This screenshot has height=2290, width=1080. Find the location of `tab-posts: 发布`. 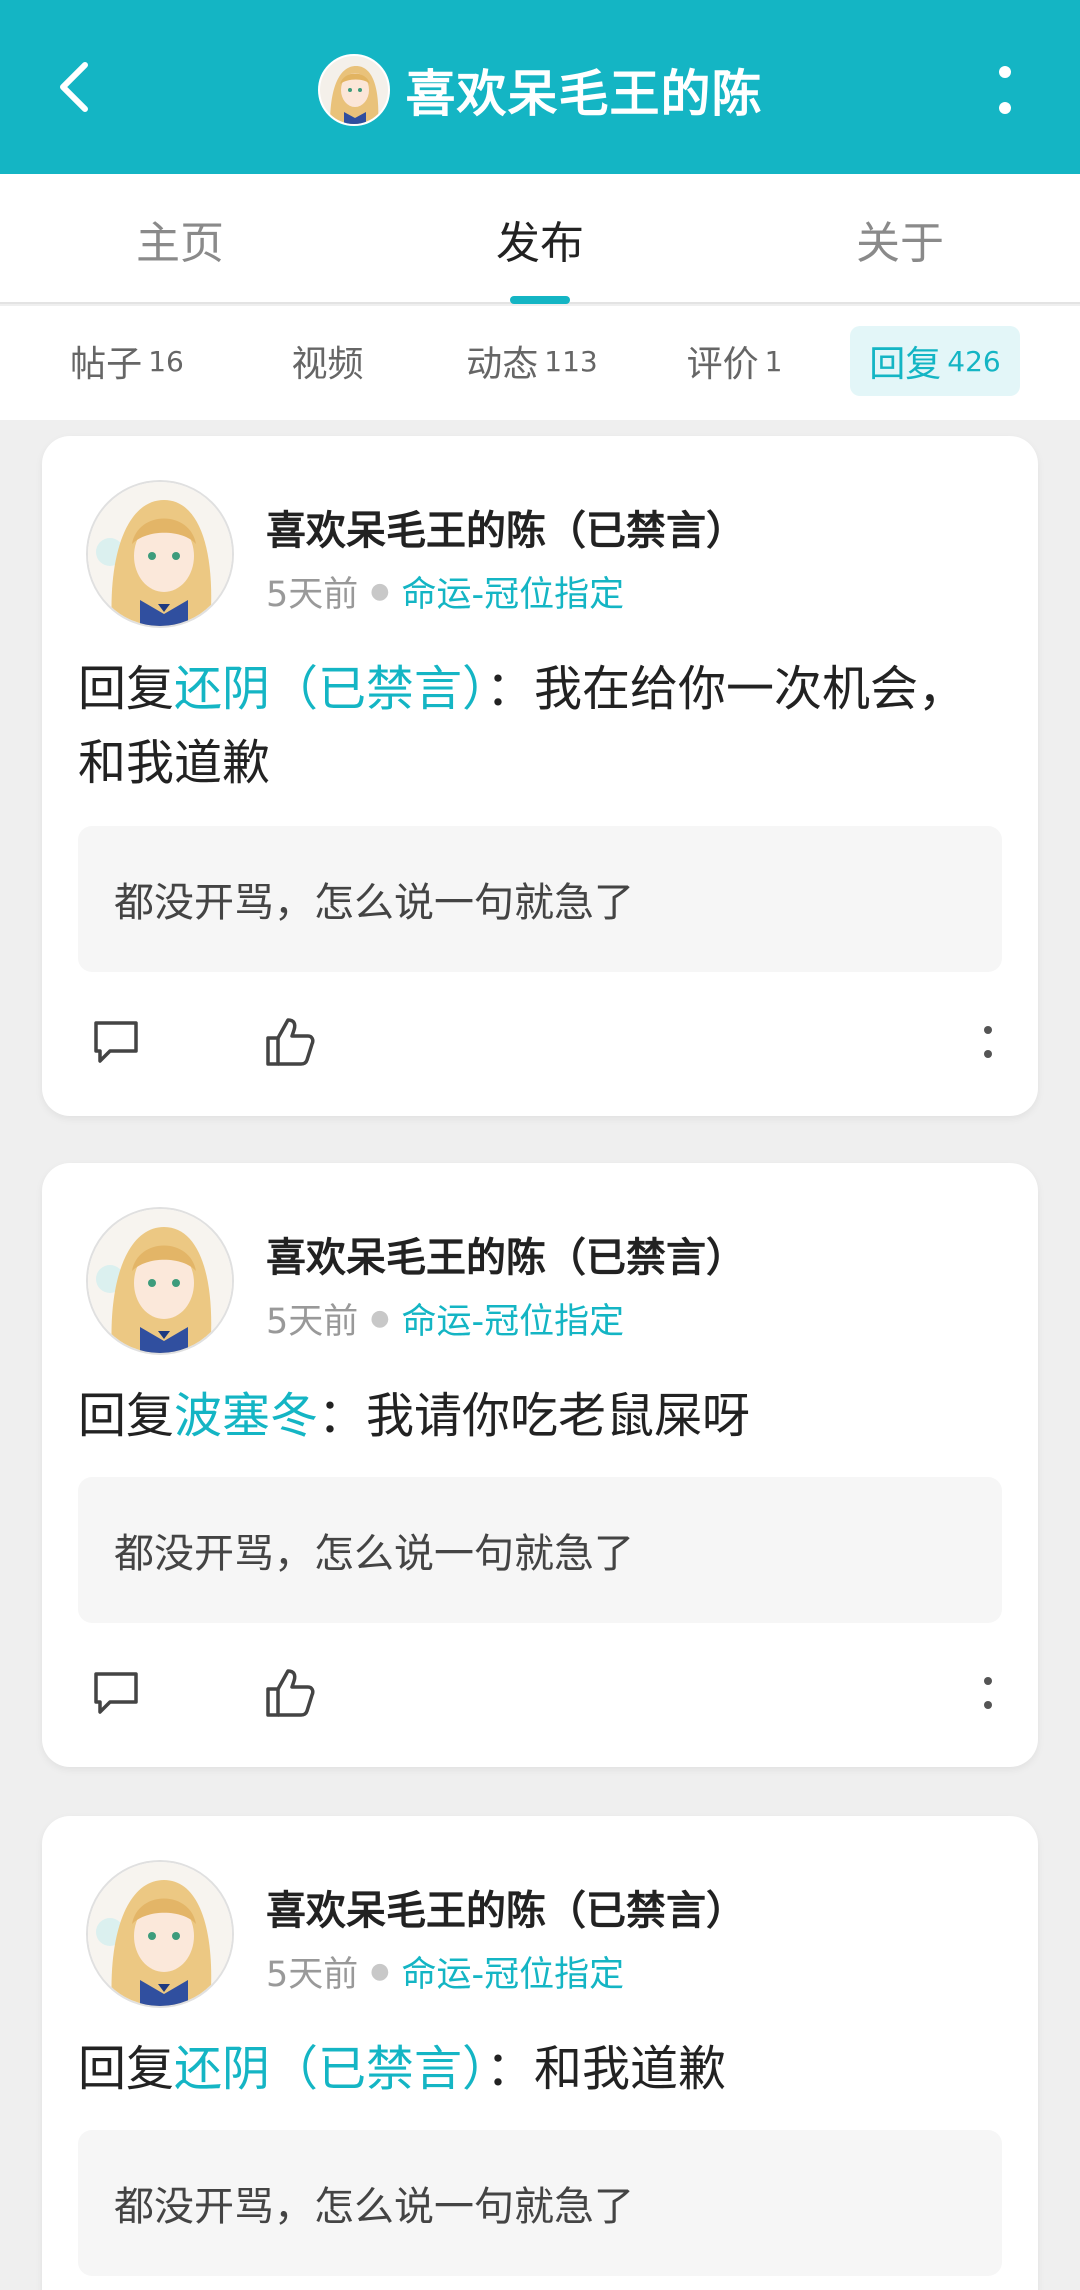

tab-posts: 发布 is located at coordinates (540, 239).